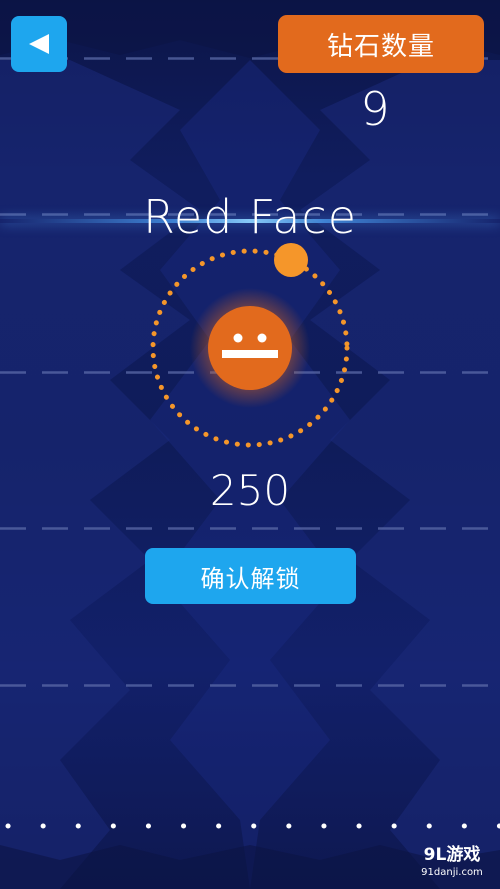 The height and width of the screenshot is (889, 500). What do you see at coordinates (452, 855) in the screenshot?
I see `watermark-logo: 9L游戏` at bounding box center [452, 855].